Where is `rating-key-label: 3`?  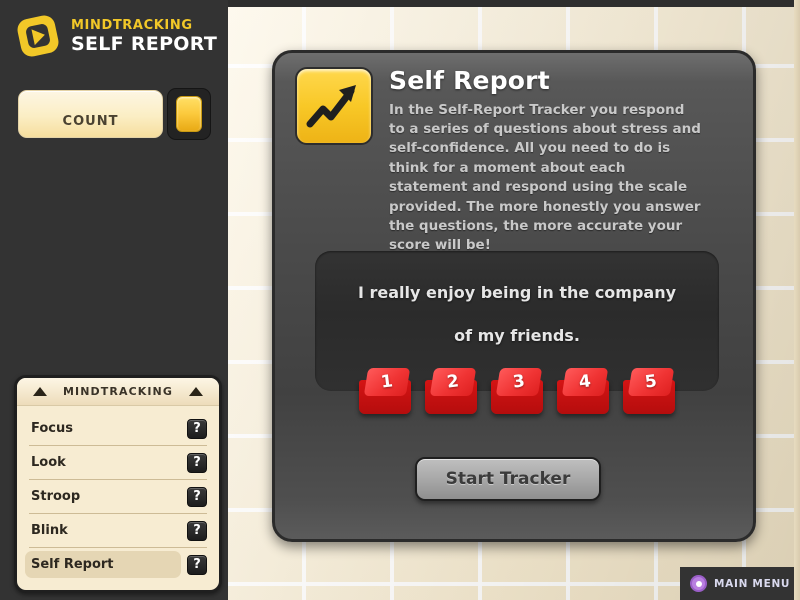
rating-key-label: 3 is located at coordinates (519, 382).